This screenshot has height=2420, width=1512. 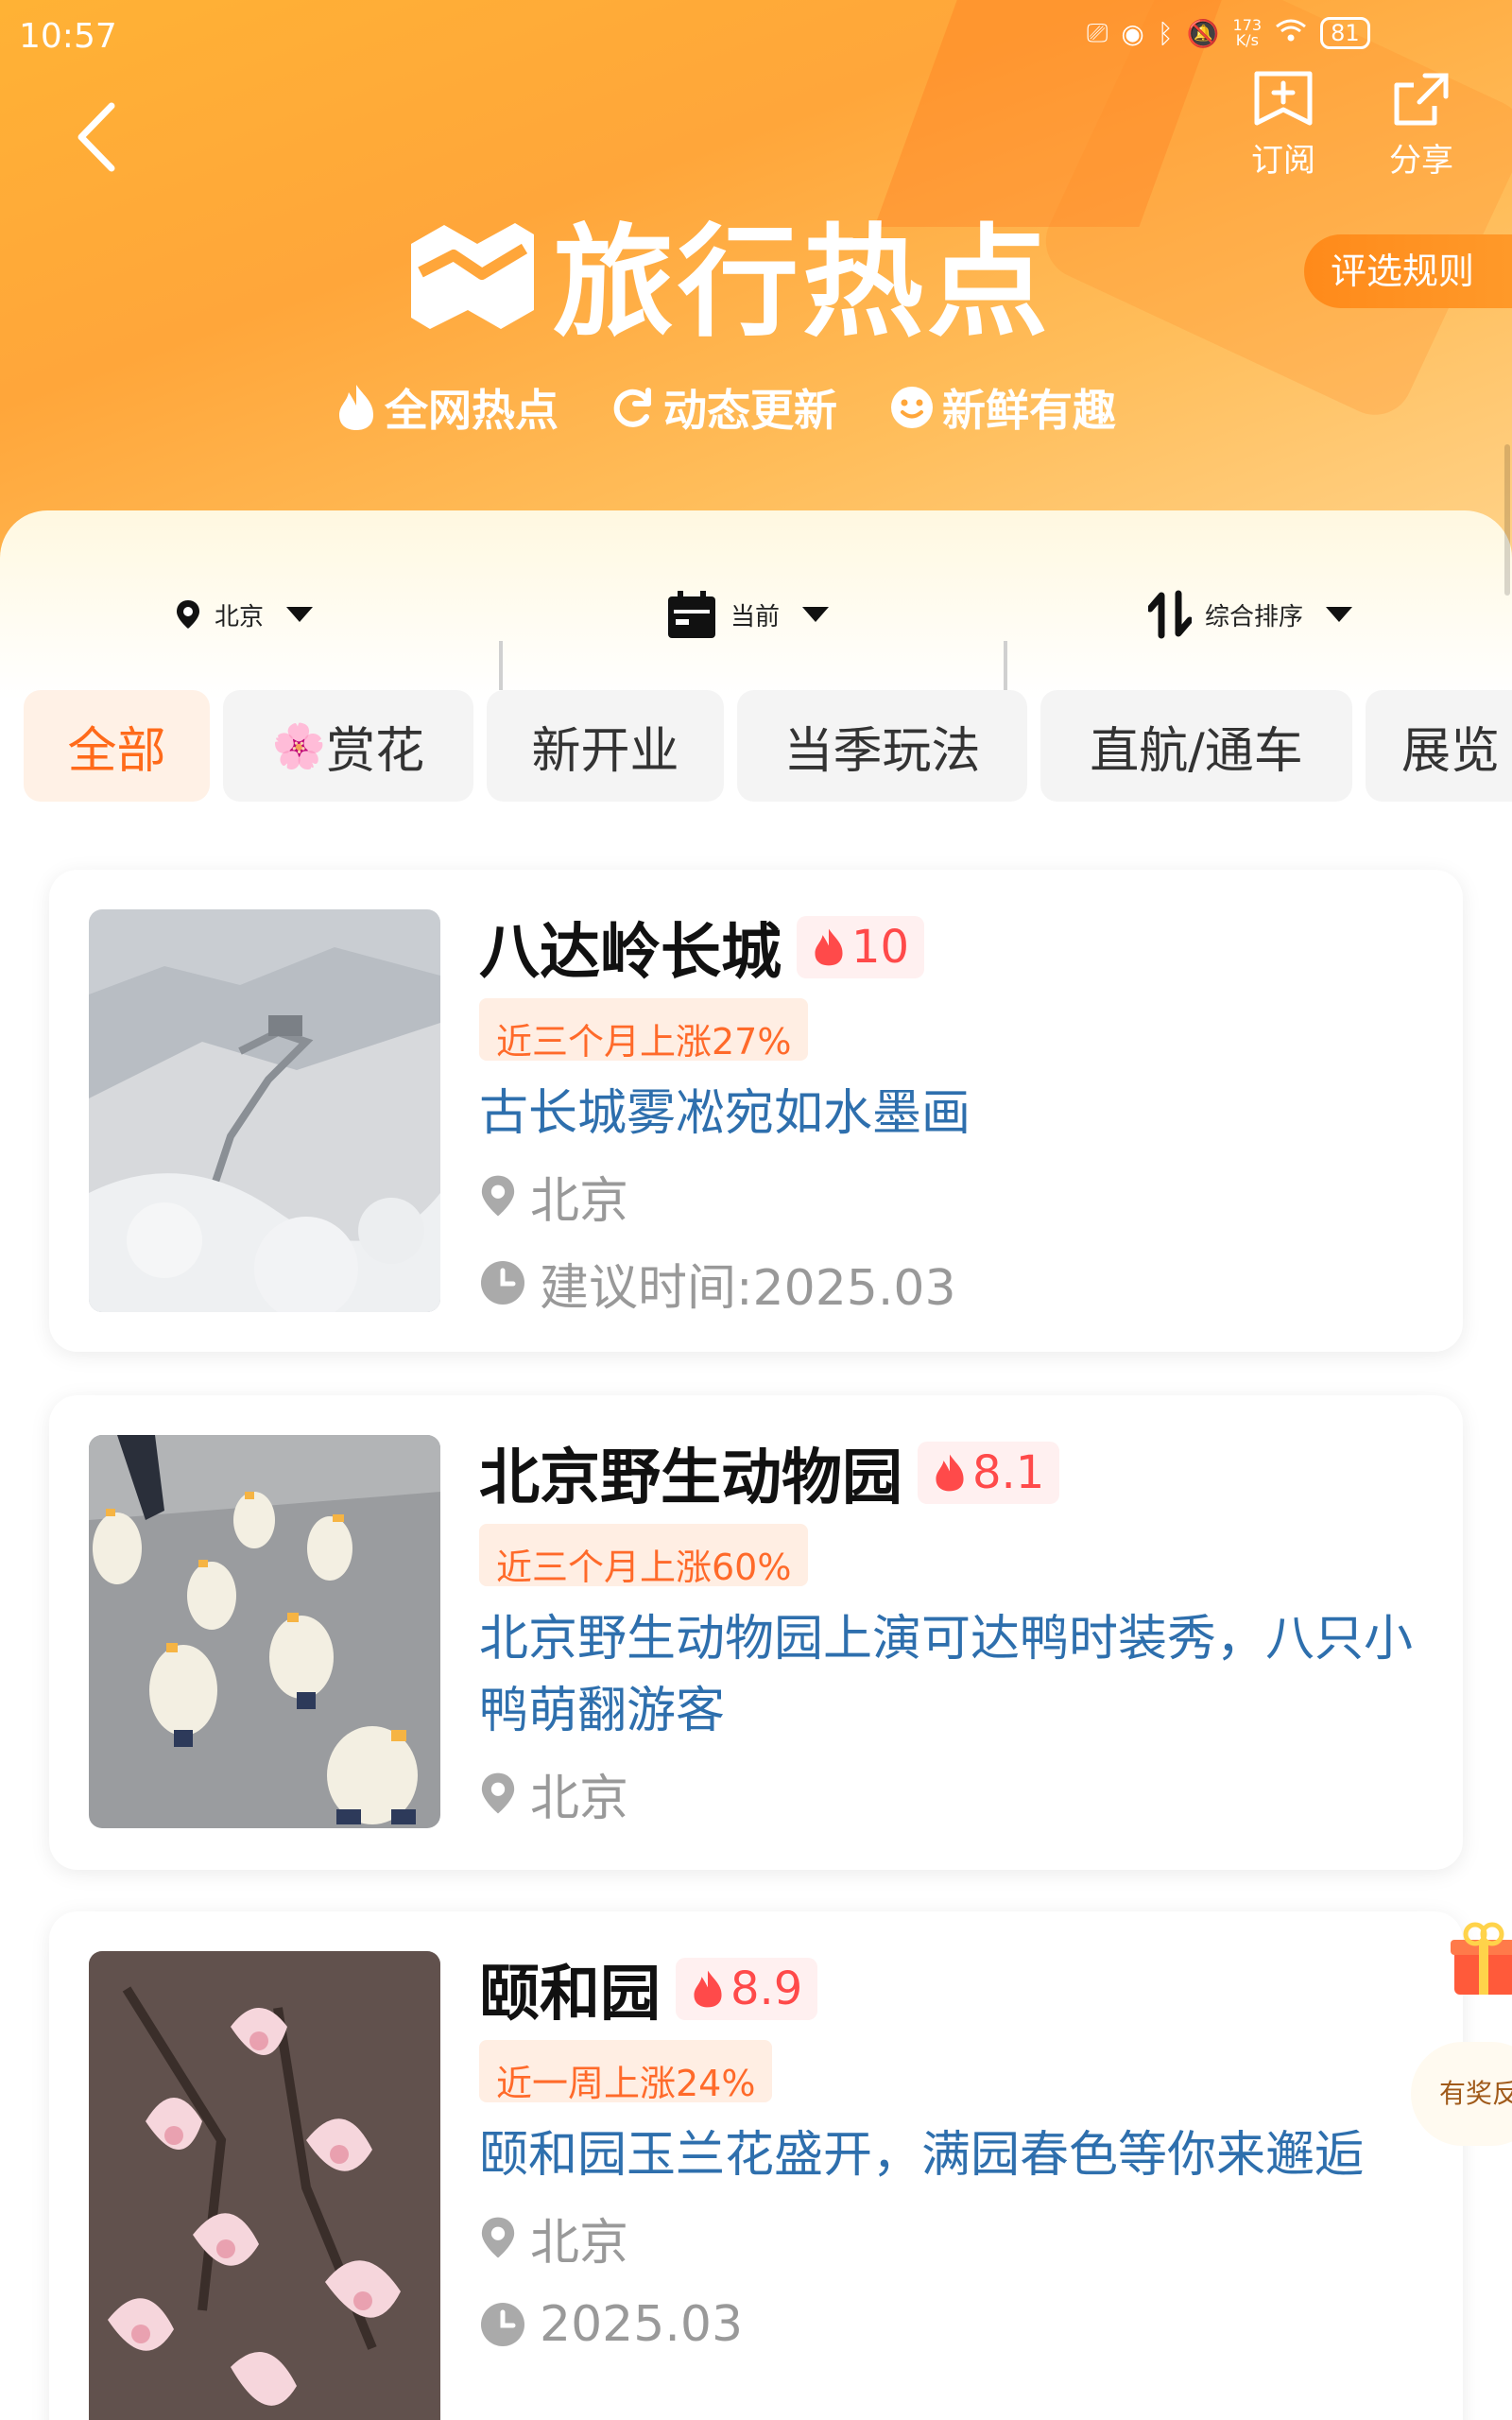 What do you see at coordinates (1461, 2094) in the screenshot?
I see `feedback-float-button: 有奖反馈` at bounding box center [1461, 2094].